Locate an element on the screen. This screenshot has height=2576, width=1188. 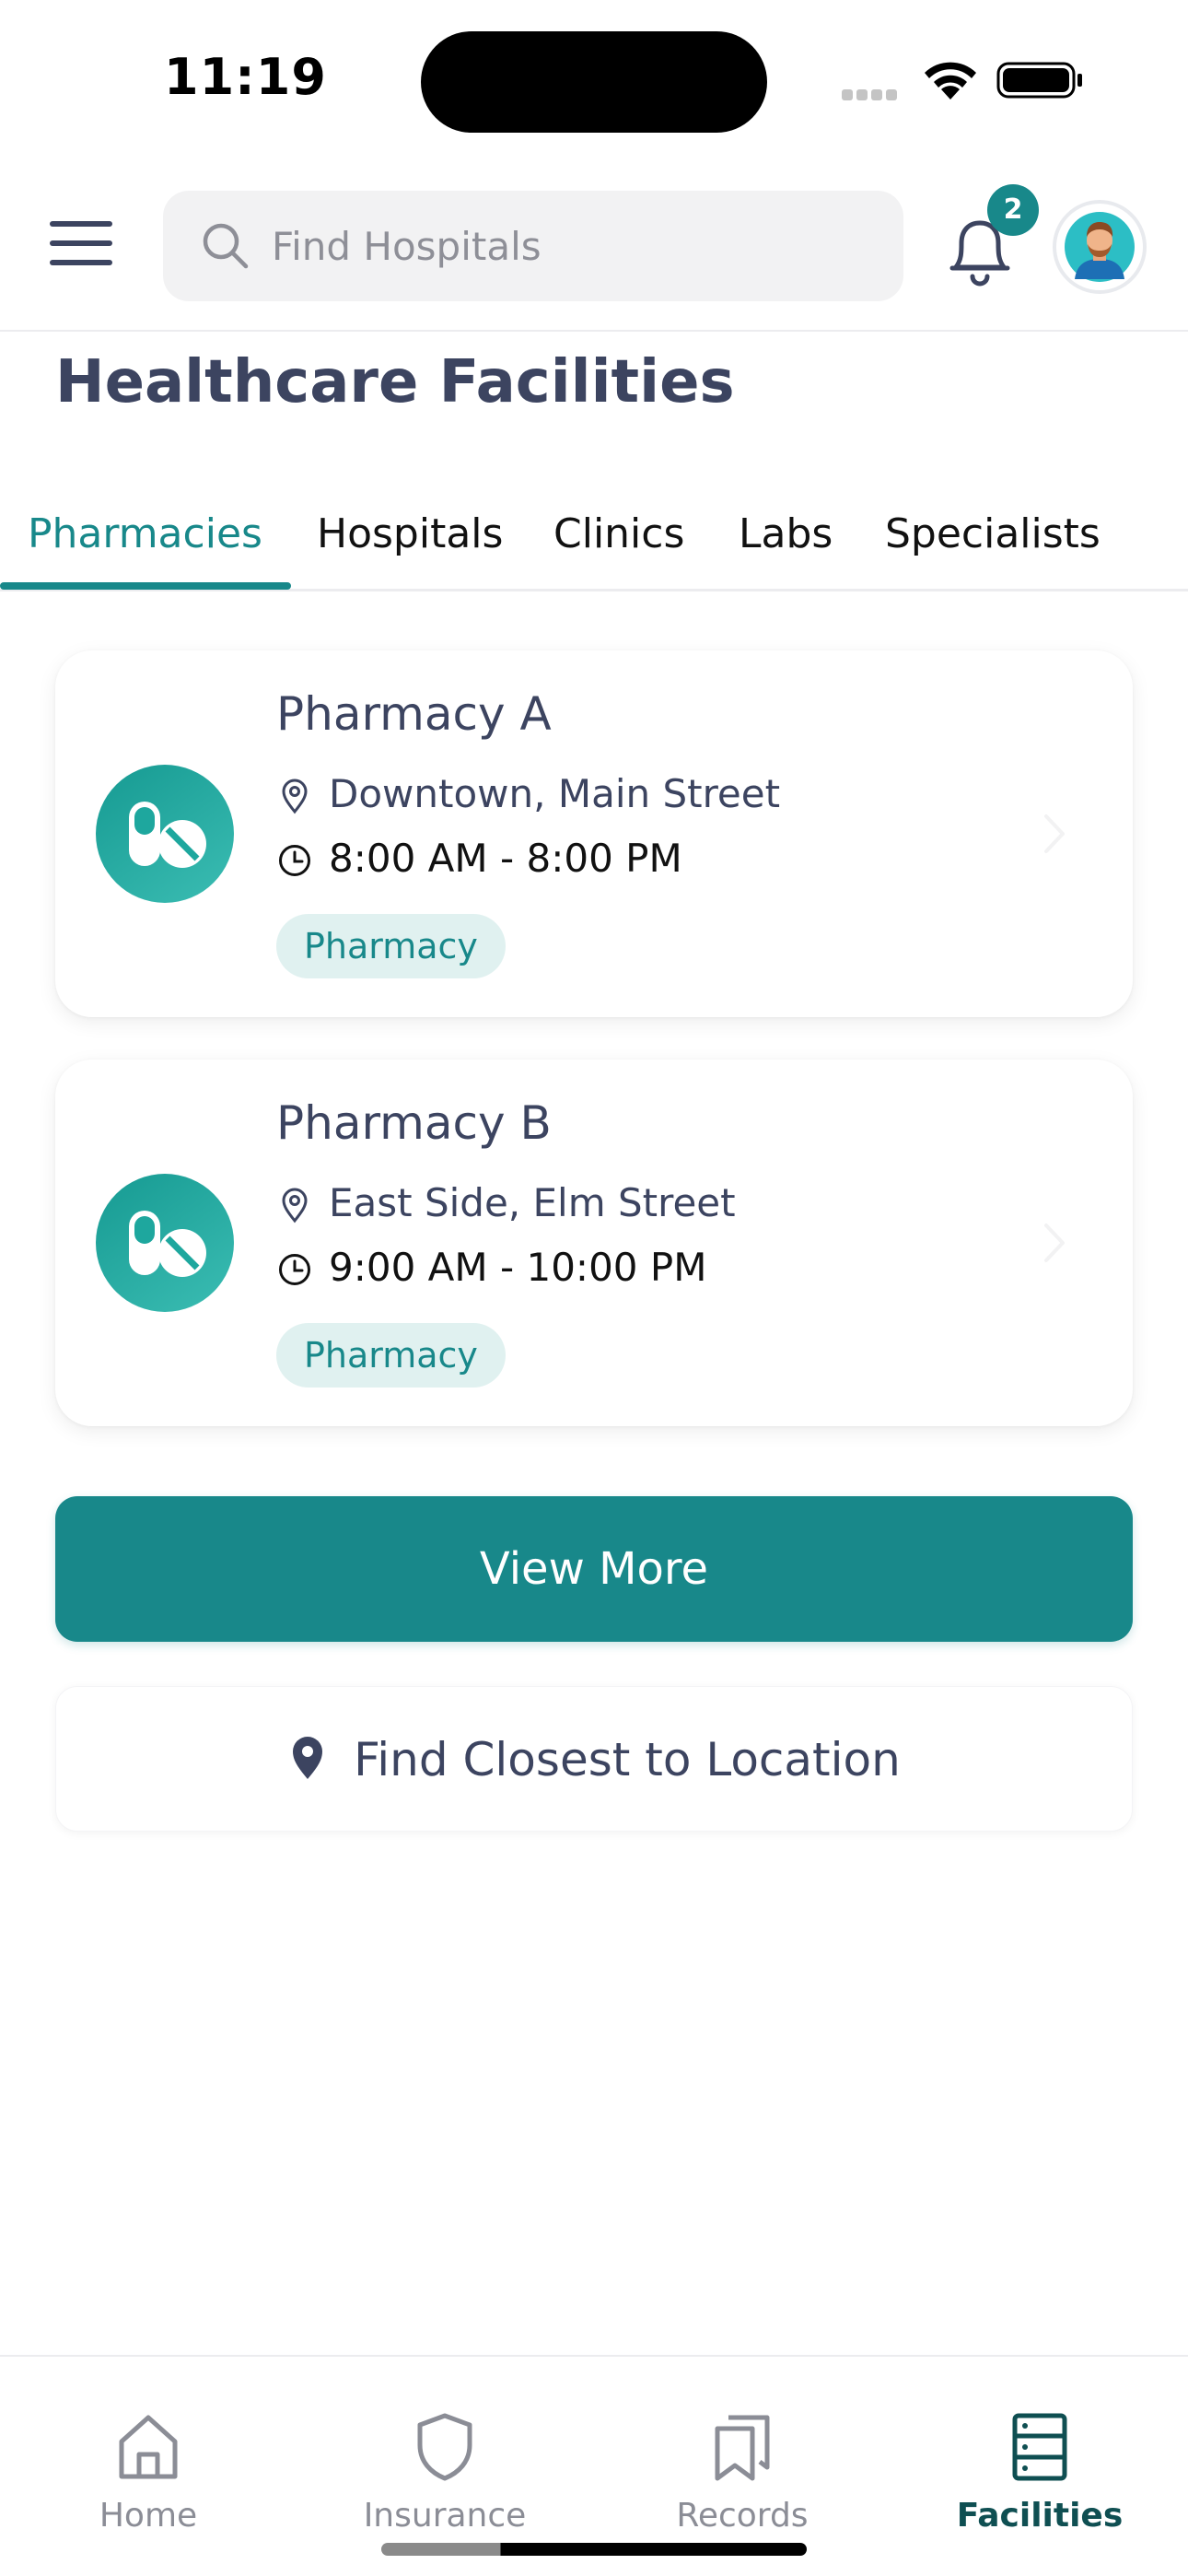
facility-name: Pharmacy A is located at coordinates (414, 714).